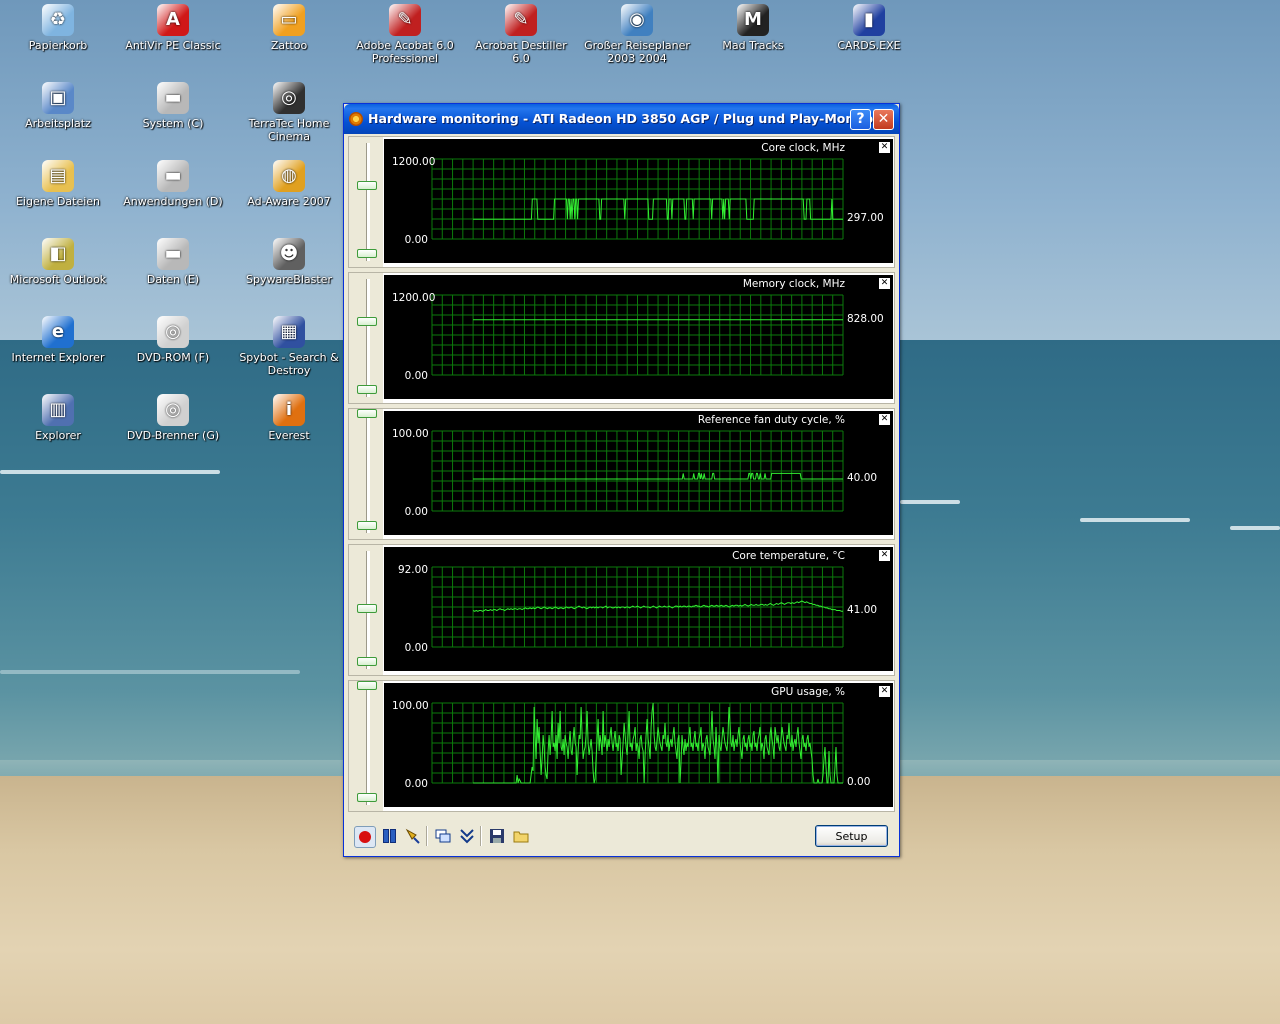 The image size is (1280, 1024). I want to click on zattoo-icon: ▭, so click(289, 20).